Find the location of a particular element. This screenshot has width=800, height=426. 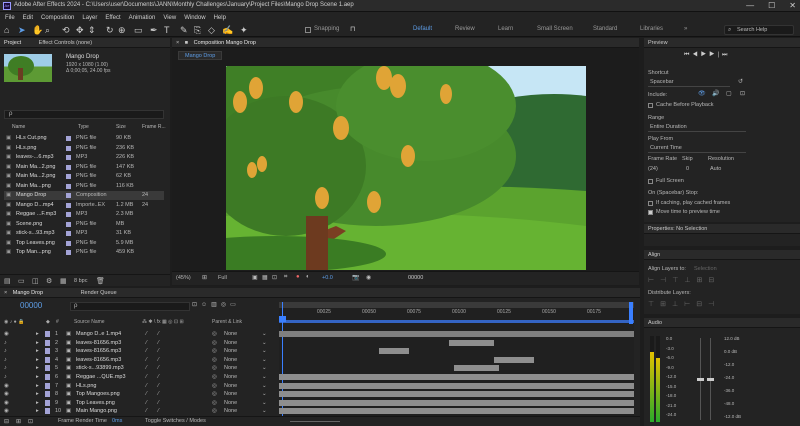

snapshot-icon: 📷 is located at coordinates (355, 277).